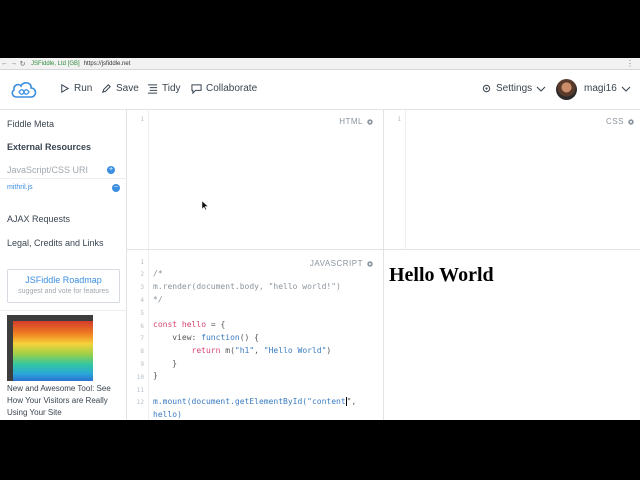  I want to click on tidy-label: Tidy, so click(171, 88).